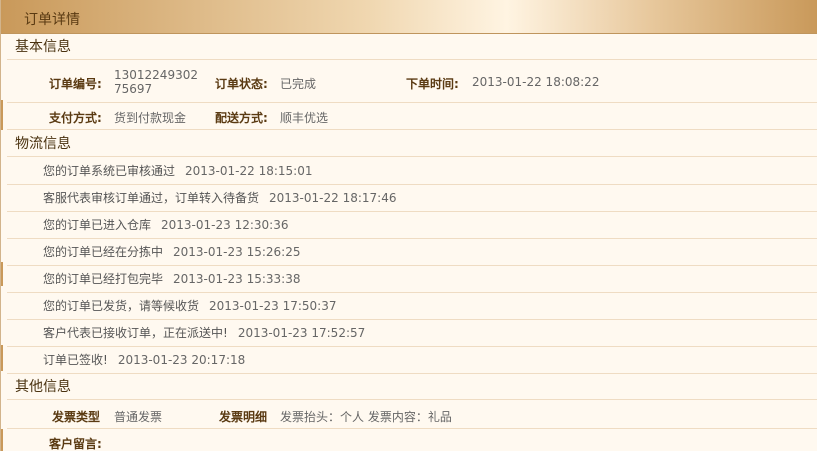  What do you see at coordinates (412, 225) in the screenshot?
I see `logistics-entry: 您的订单已进入仓库 2013-01-23 12:30:36` at bounding box center [412, 225].